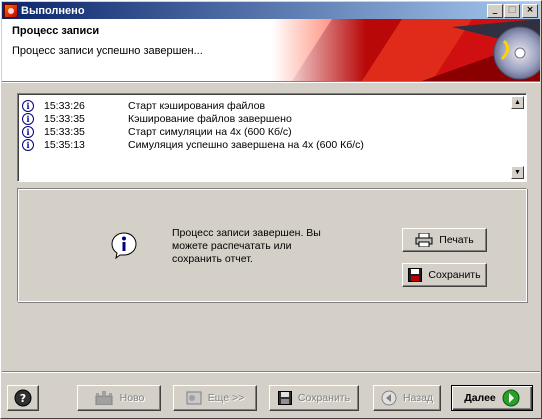 This screenshot has width=542, height=419. Describe the element at coordinates (456, 240) in the screenshot. I see `print-label: Печать` at that location.